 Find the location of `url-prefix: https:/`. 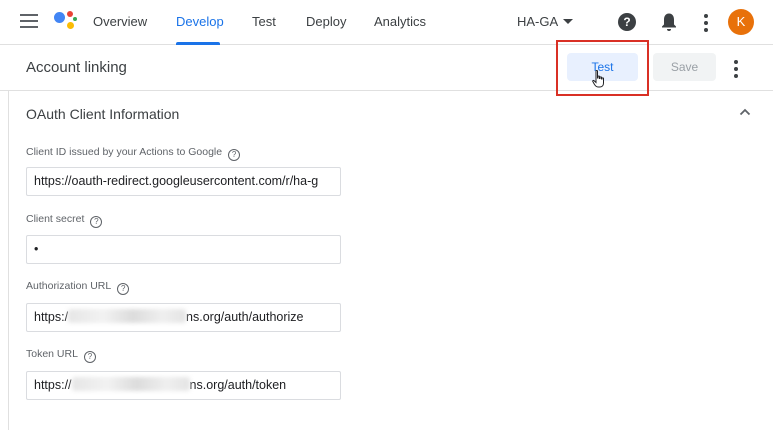

url-prefix: https:/ is located at coordinates (51, 317).